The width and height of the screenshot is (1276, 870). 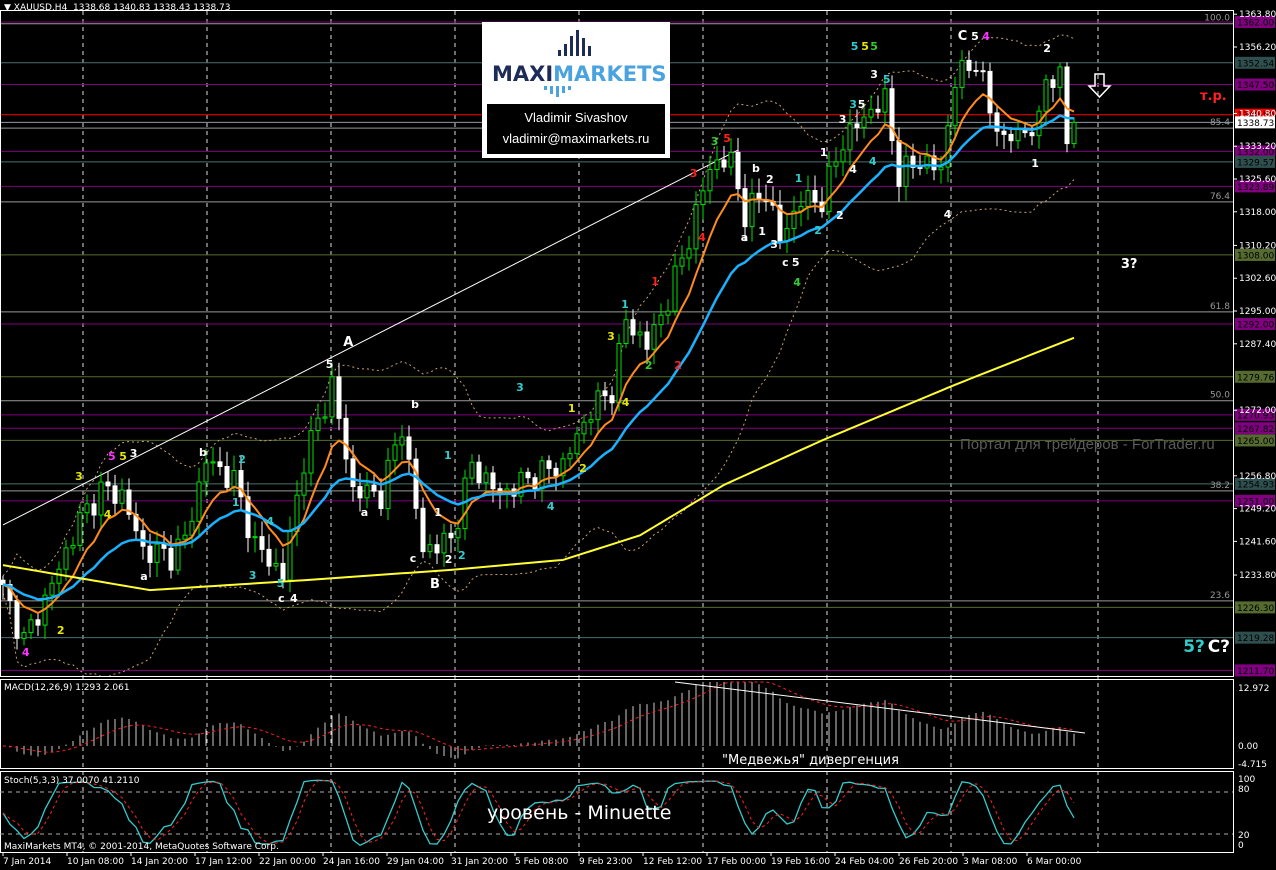 What do you see at coordinates (223, 862) in the screenshot?
I see `time-tick-label: 17 Jan 12:00` at bounding box center [223, 862].